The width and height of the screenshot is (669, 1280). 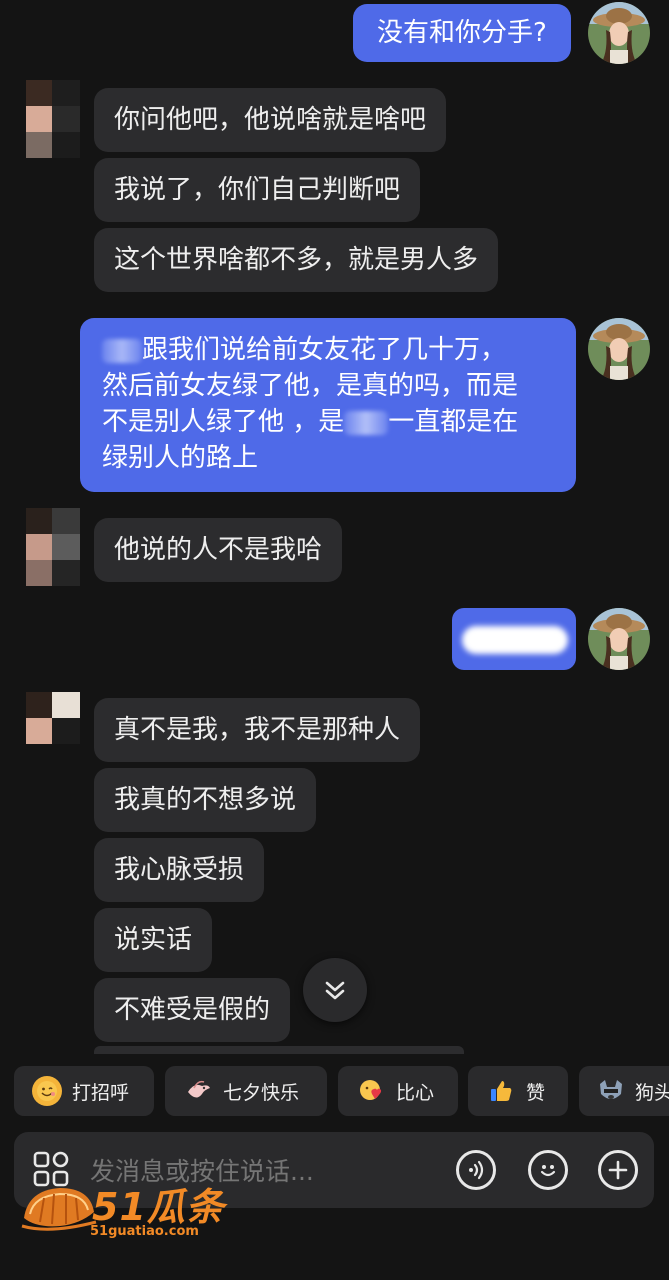 I want to click on melon-logo-icon, so click(x=59, y=1209).